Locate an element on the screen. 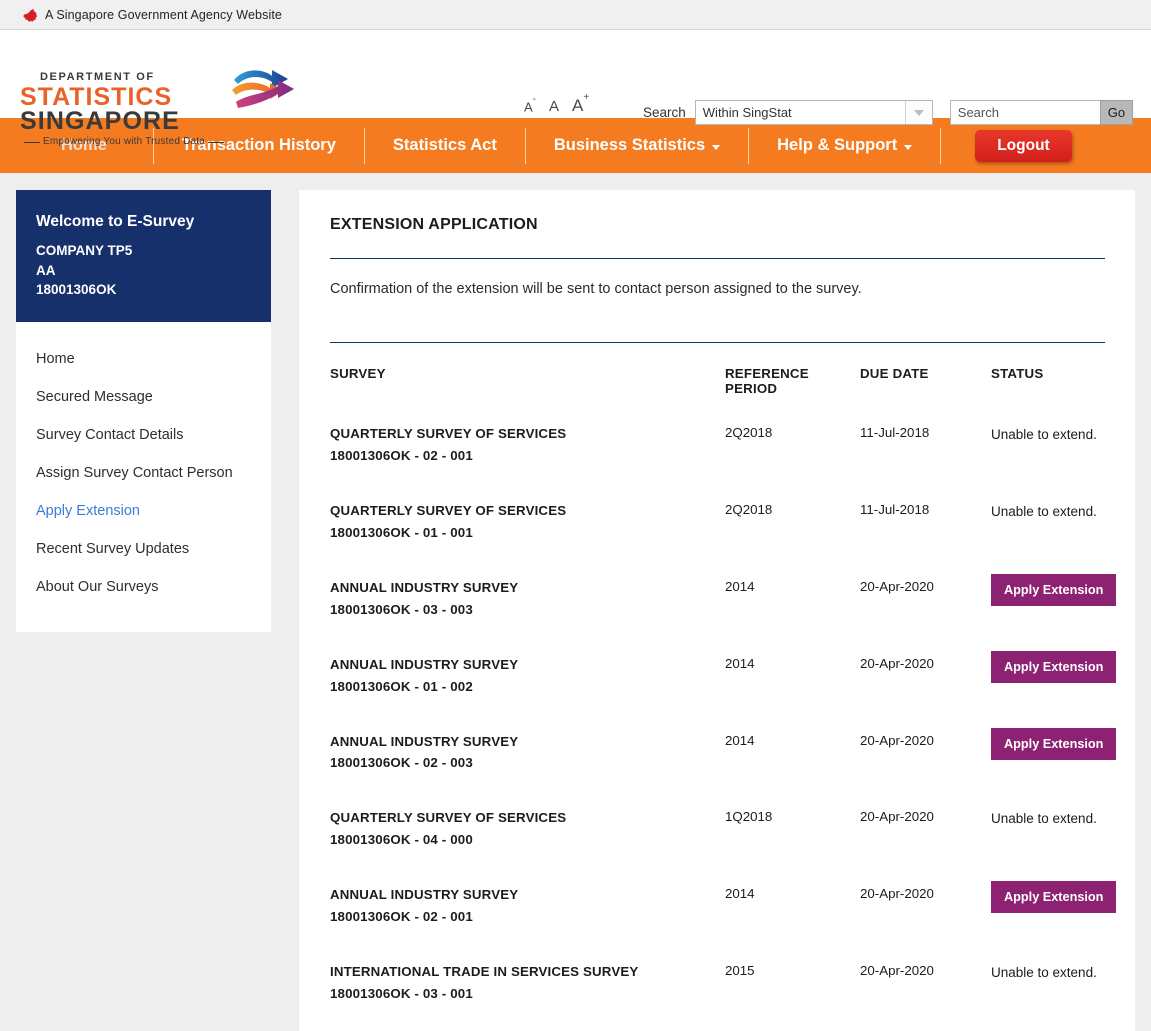  logout-cell: Logout is located at coordinates (1023, 145).